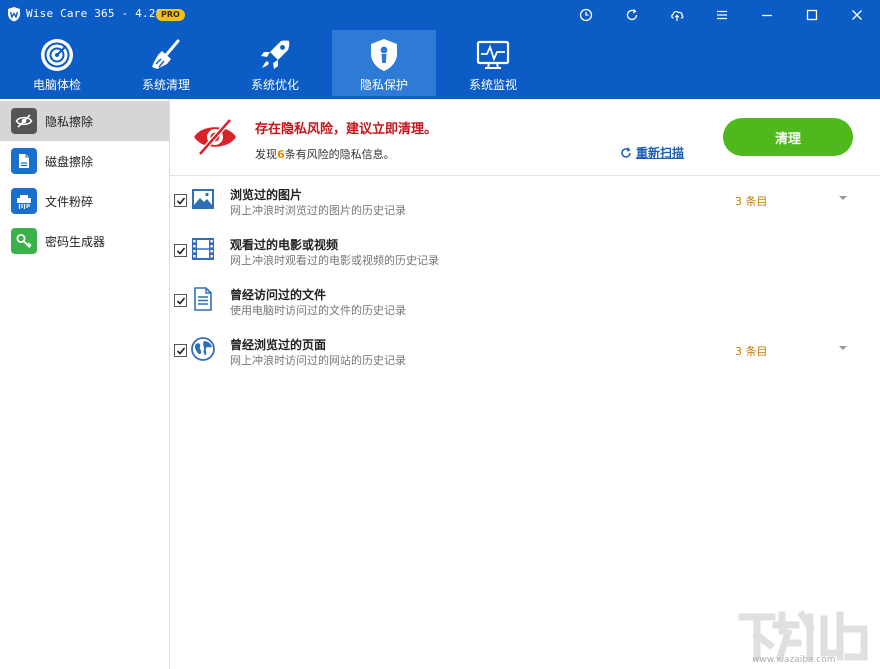 The height and width of the screenshot is (669, 880). I want to click on menu-button, so click(722, 15).